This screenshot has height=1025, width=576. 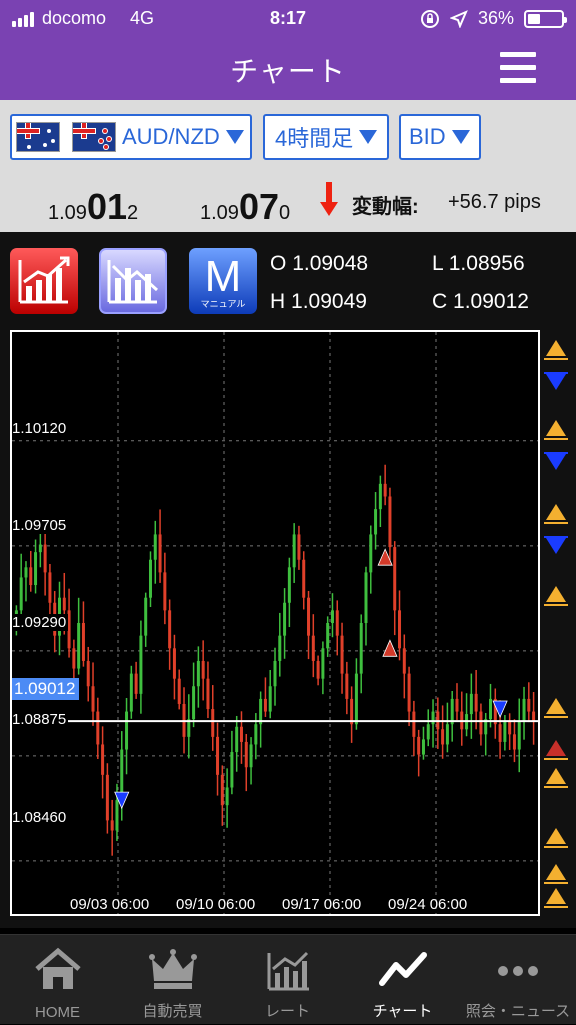 I want to click on tab-rate: レート, so click(x=287, y=980).